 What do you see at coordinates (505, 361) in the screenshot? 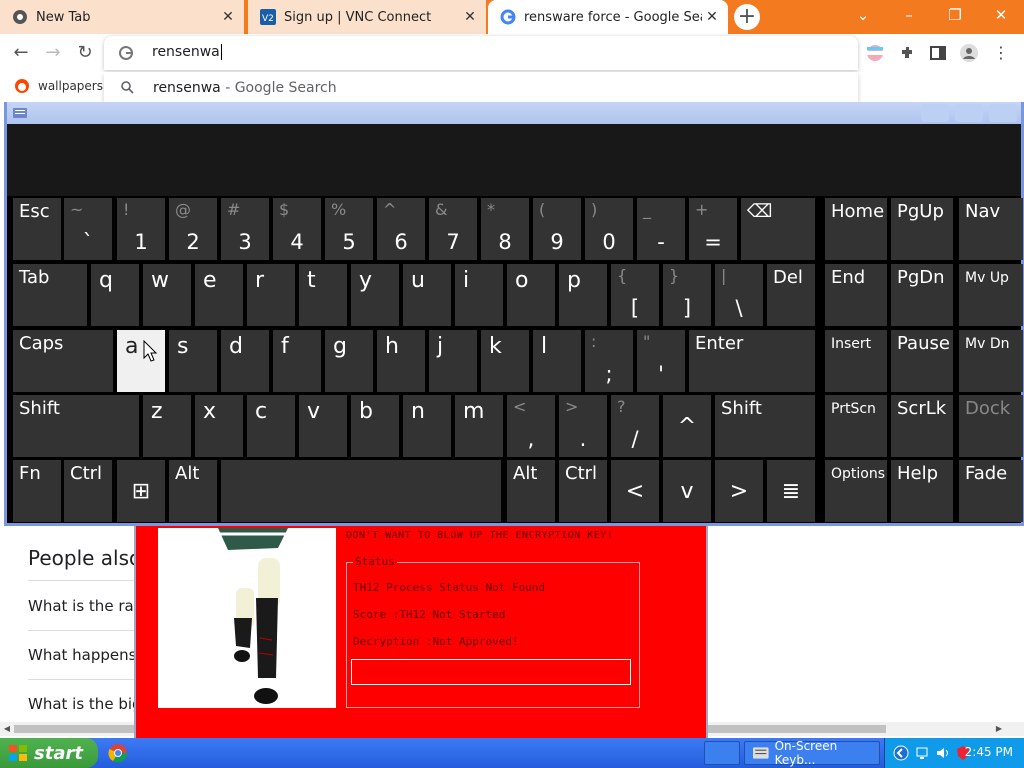
I see `key-k: k` at bounding box center [505, 361].